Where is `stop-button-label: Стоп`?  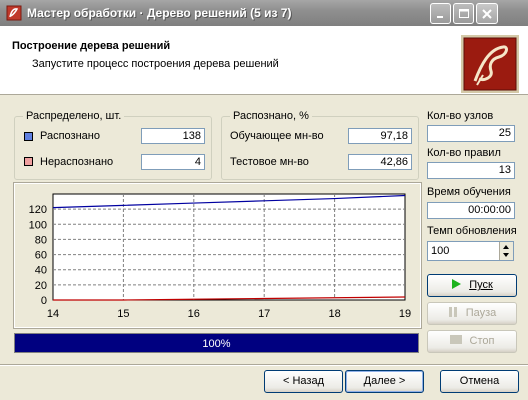
stop-button-label: Стоп is located at coordinates (482, 341).